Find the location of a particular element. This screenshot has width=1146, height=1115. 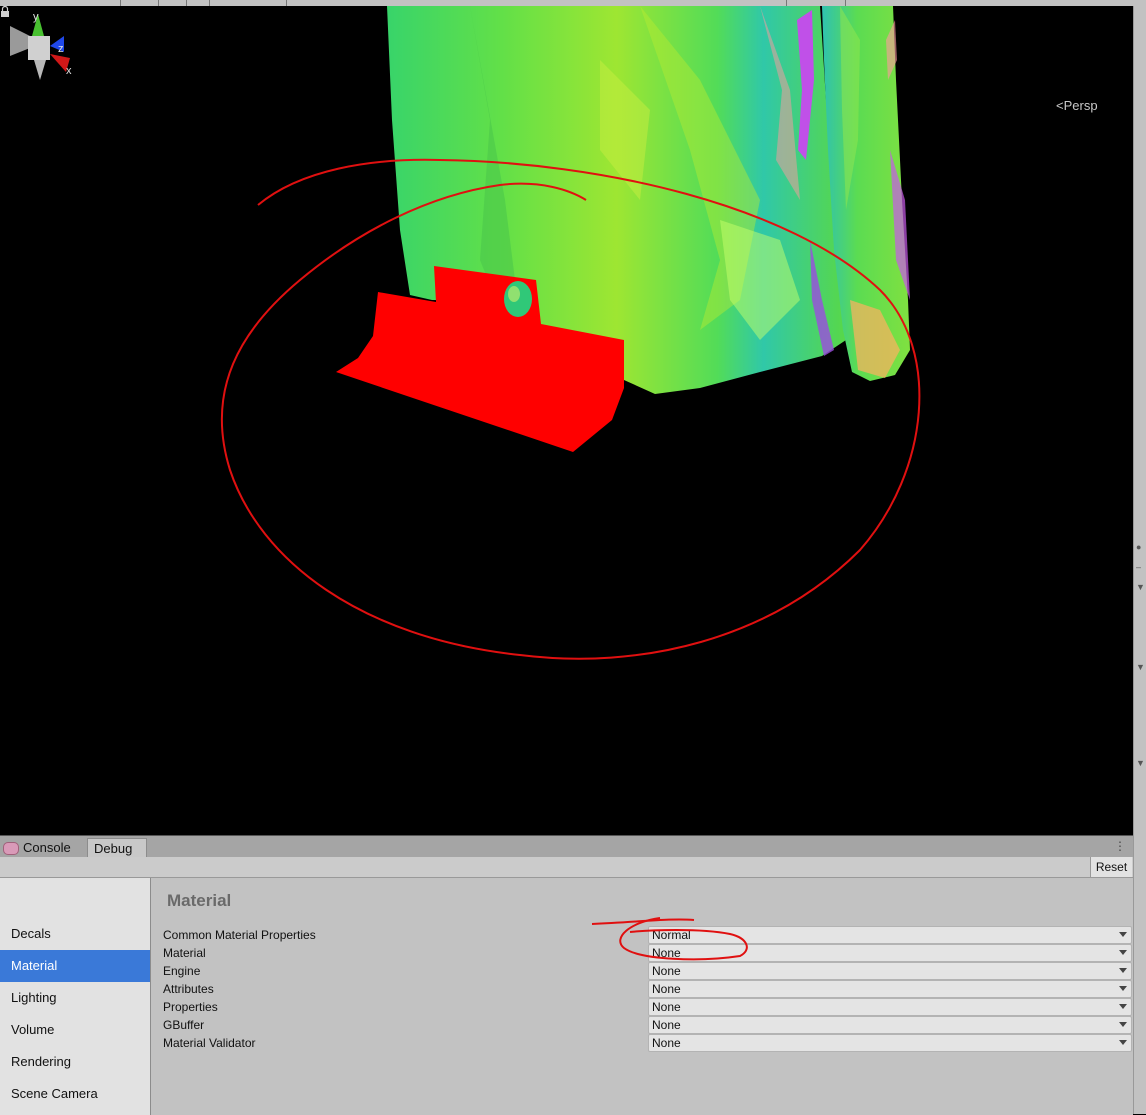

section-title: Material is located at coordinates (199, 900).